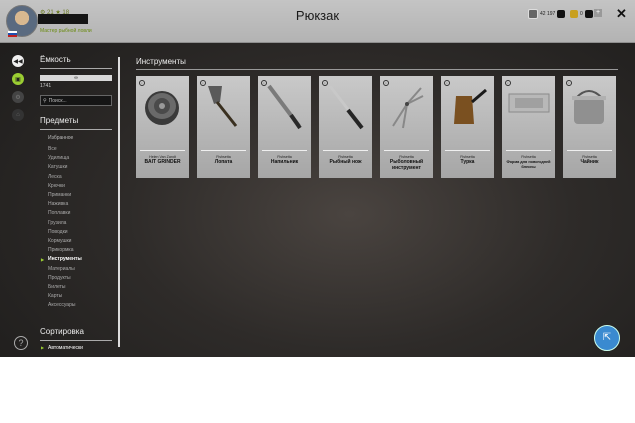  Describe the element at coordinates (345, 162) in the screenshot. I see `item-name: Рыбный нож` at that location.